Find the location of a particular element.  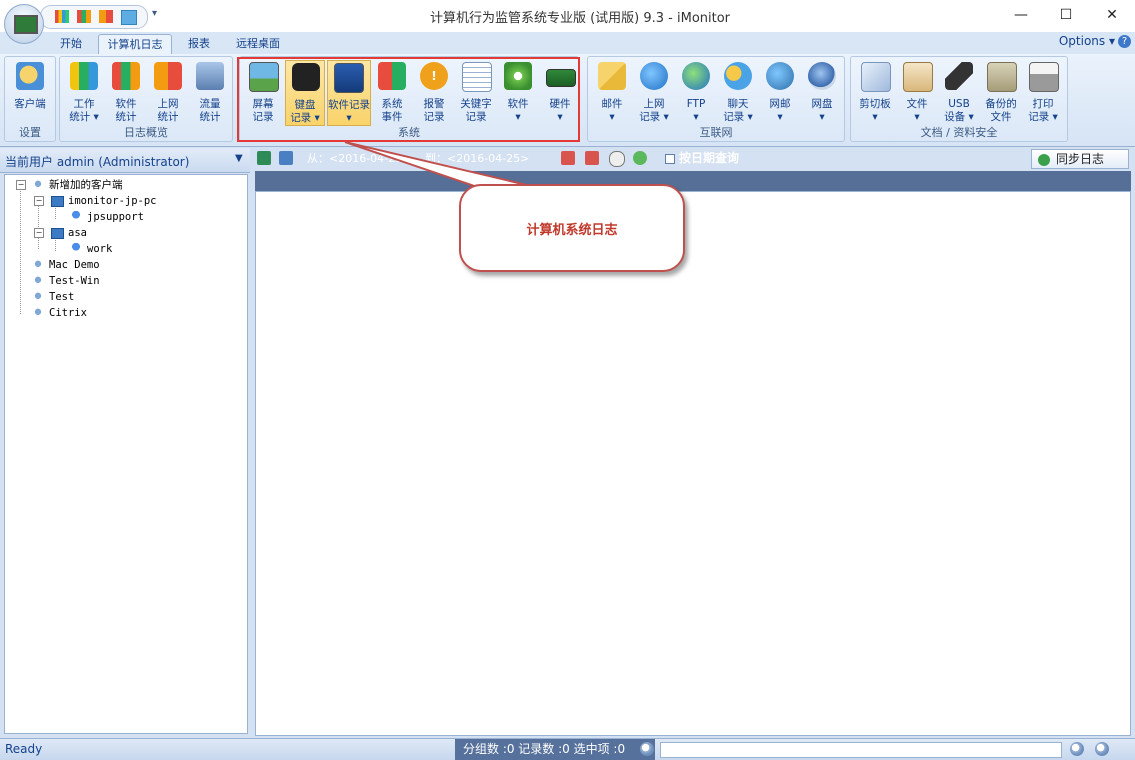

tree-node-user: jpsupport is located at coordinates (106, 217).